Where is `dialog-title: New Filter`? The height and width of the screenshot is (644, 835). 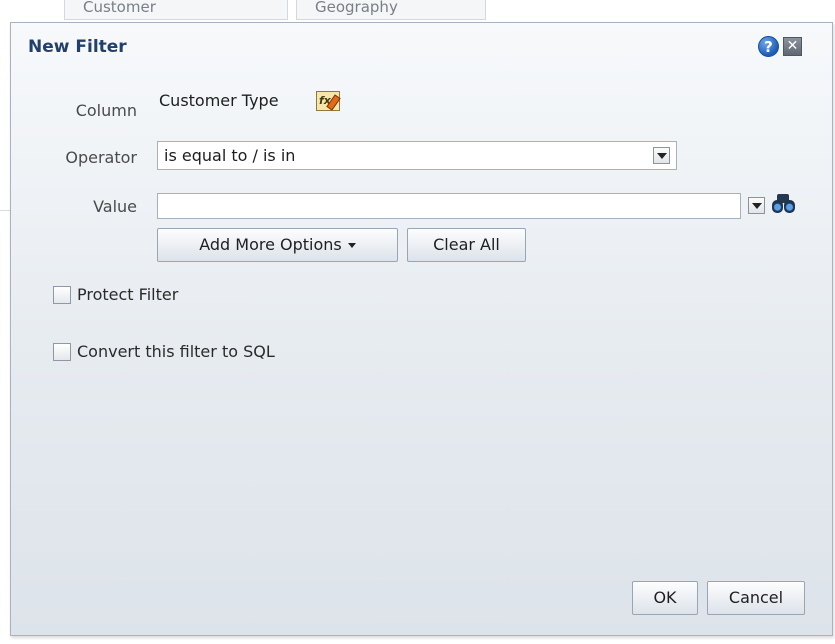
dialog-title: New Filter is located at coordinates (77, 47).